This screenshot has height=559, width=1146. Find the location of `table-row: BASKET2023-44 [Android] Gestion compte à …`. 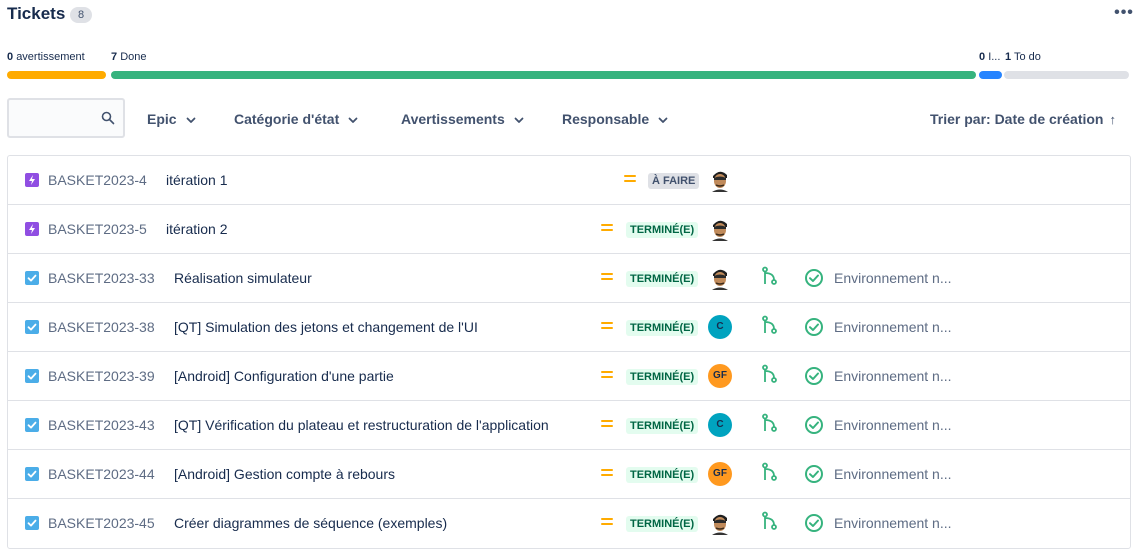

table-row: BASKET2023-44 [Android] Gestion compte à … is located at coordinates (569, 474).